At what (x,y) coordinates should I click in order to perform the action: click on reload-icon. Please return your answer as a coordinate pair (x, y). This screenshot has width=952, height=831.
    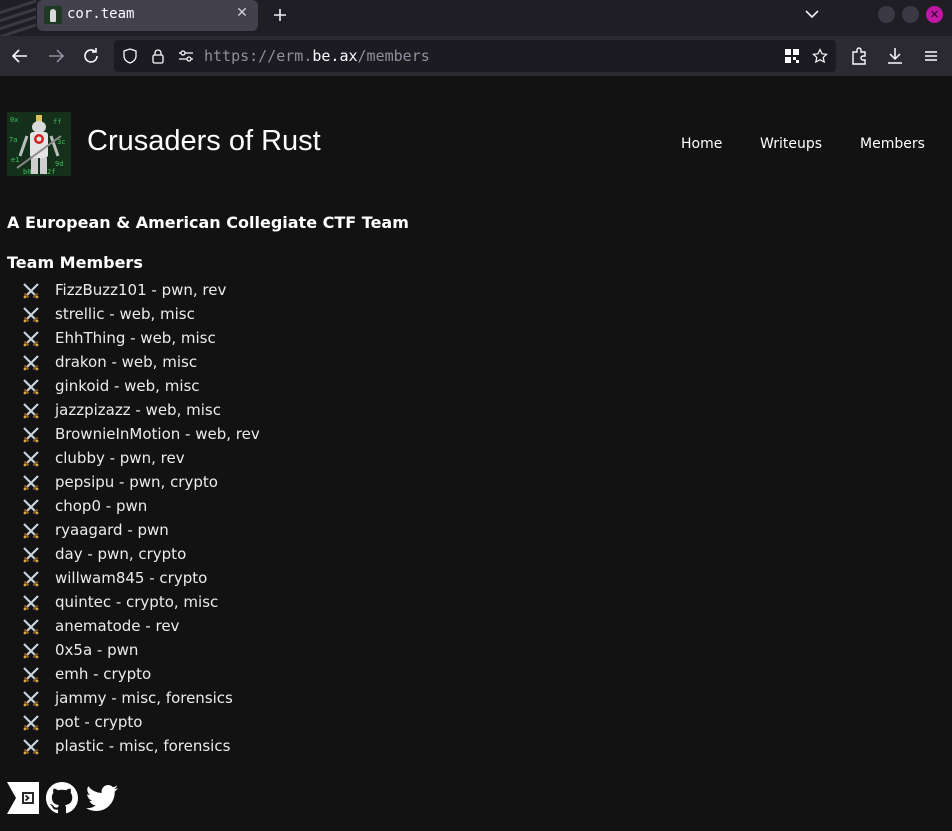
    Looking at the image, I should click on (91, 55).